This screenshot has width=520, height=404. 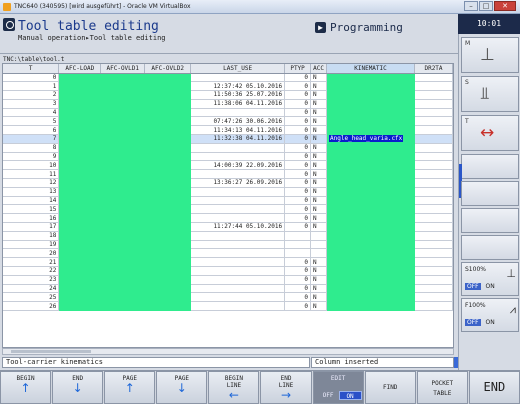 I want to click on close-button: ✕, so click(x=505, y=6).